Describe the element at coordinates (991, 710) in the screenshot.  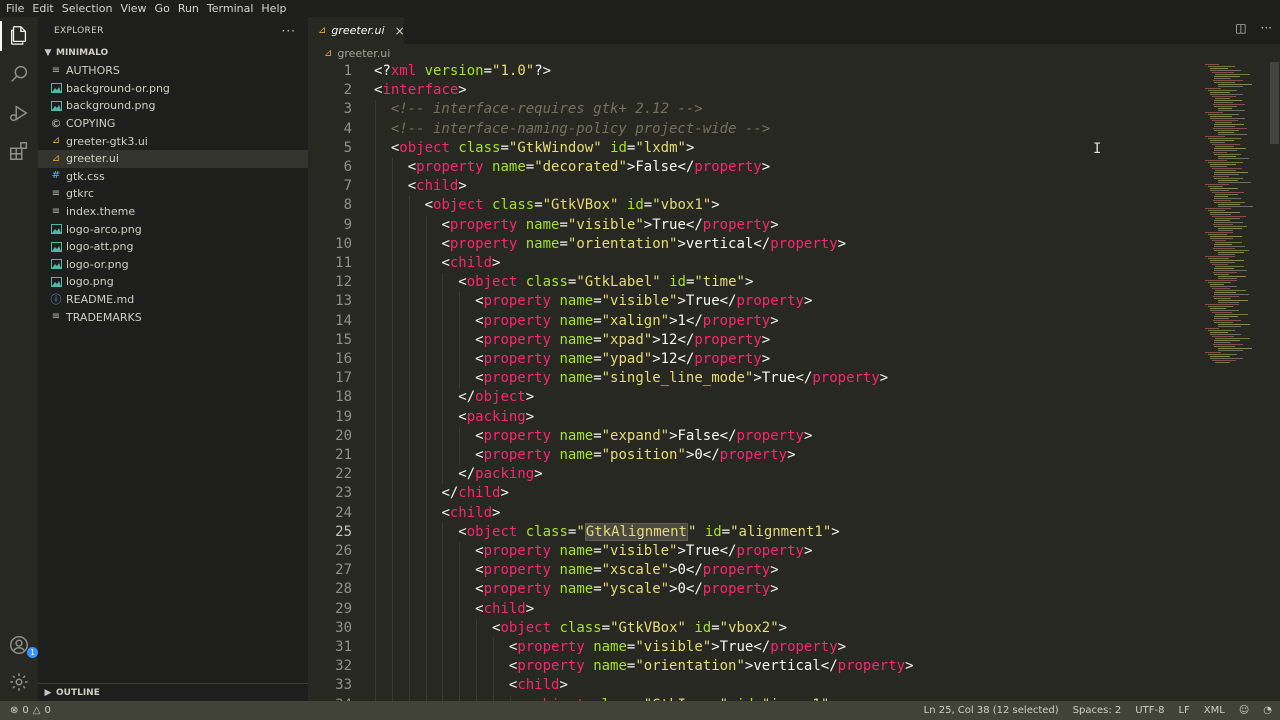
I see `cursor-position: Ln 25, Col 38 (12 selected)` at that location.